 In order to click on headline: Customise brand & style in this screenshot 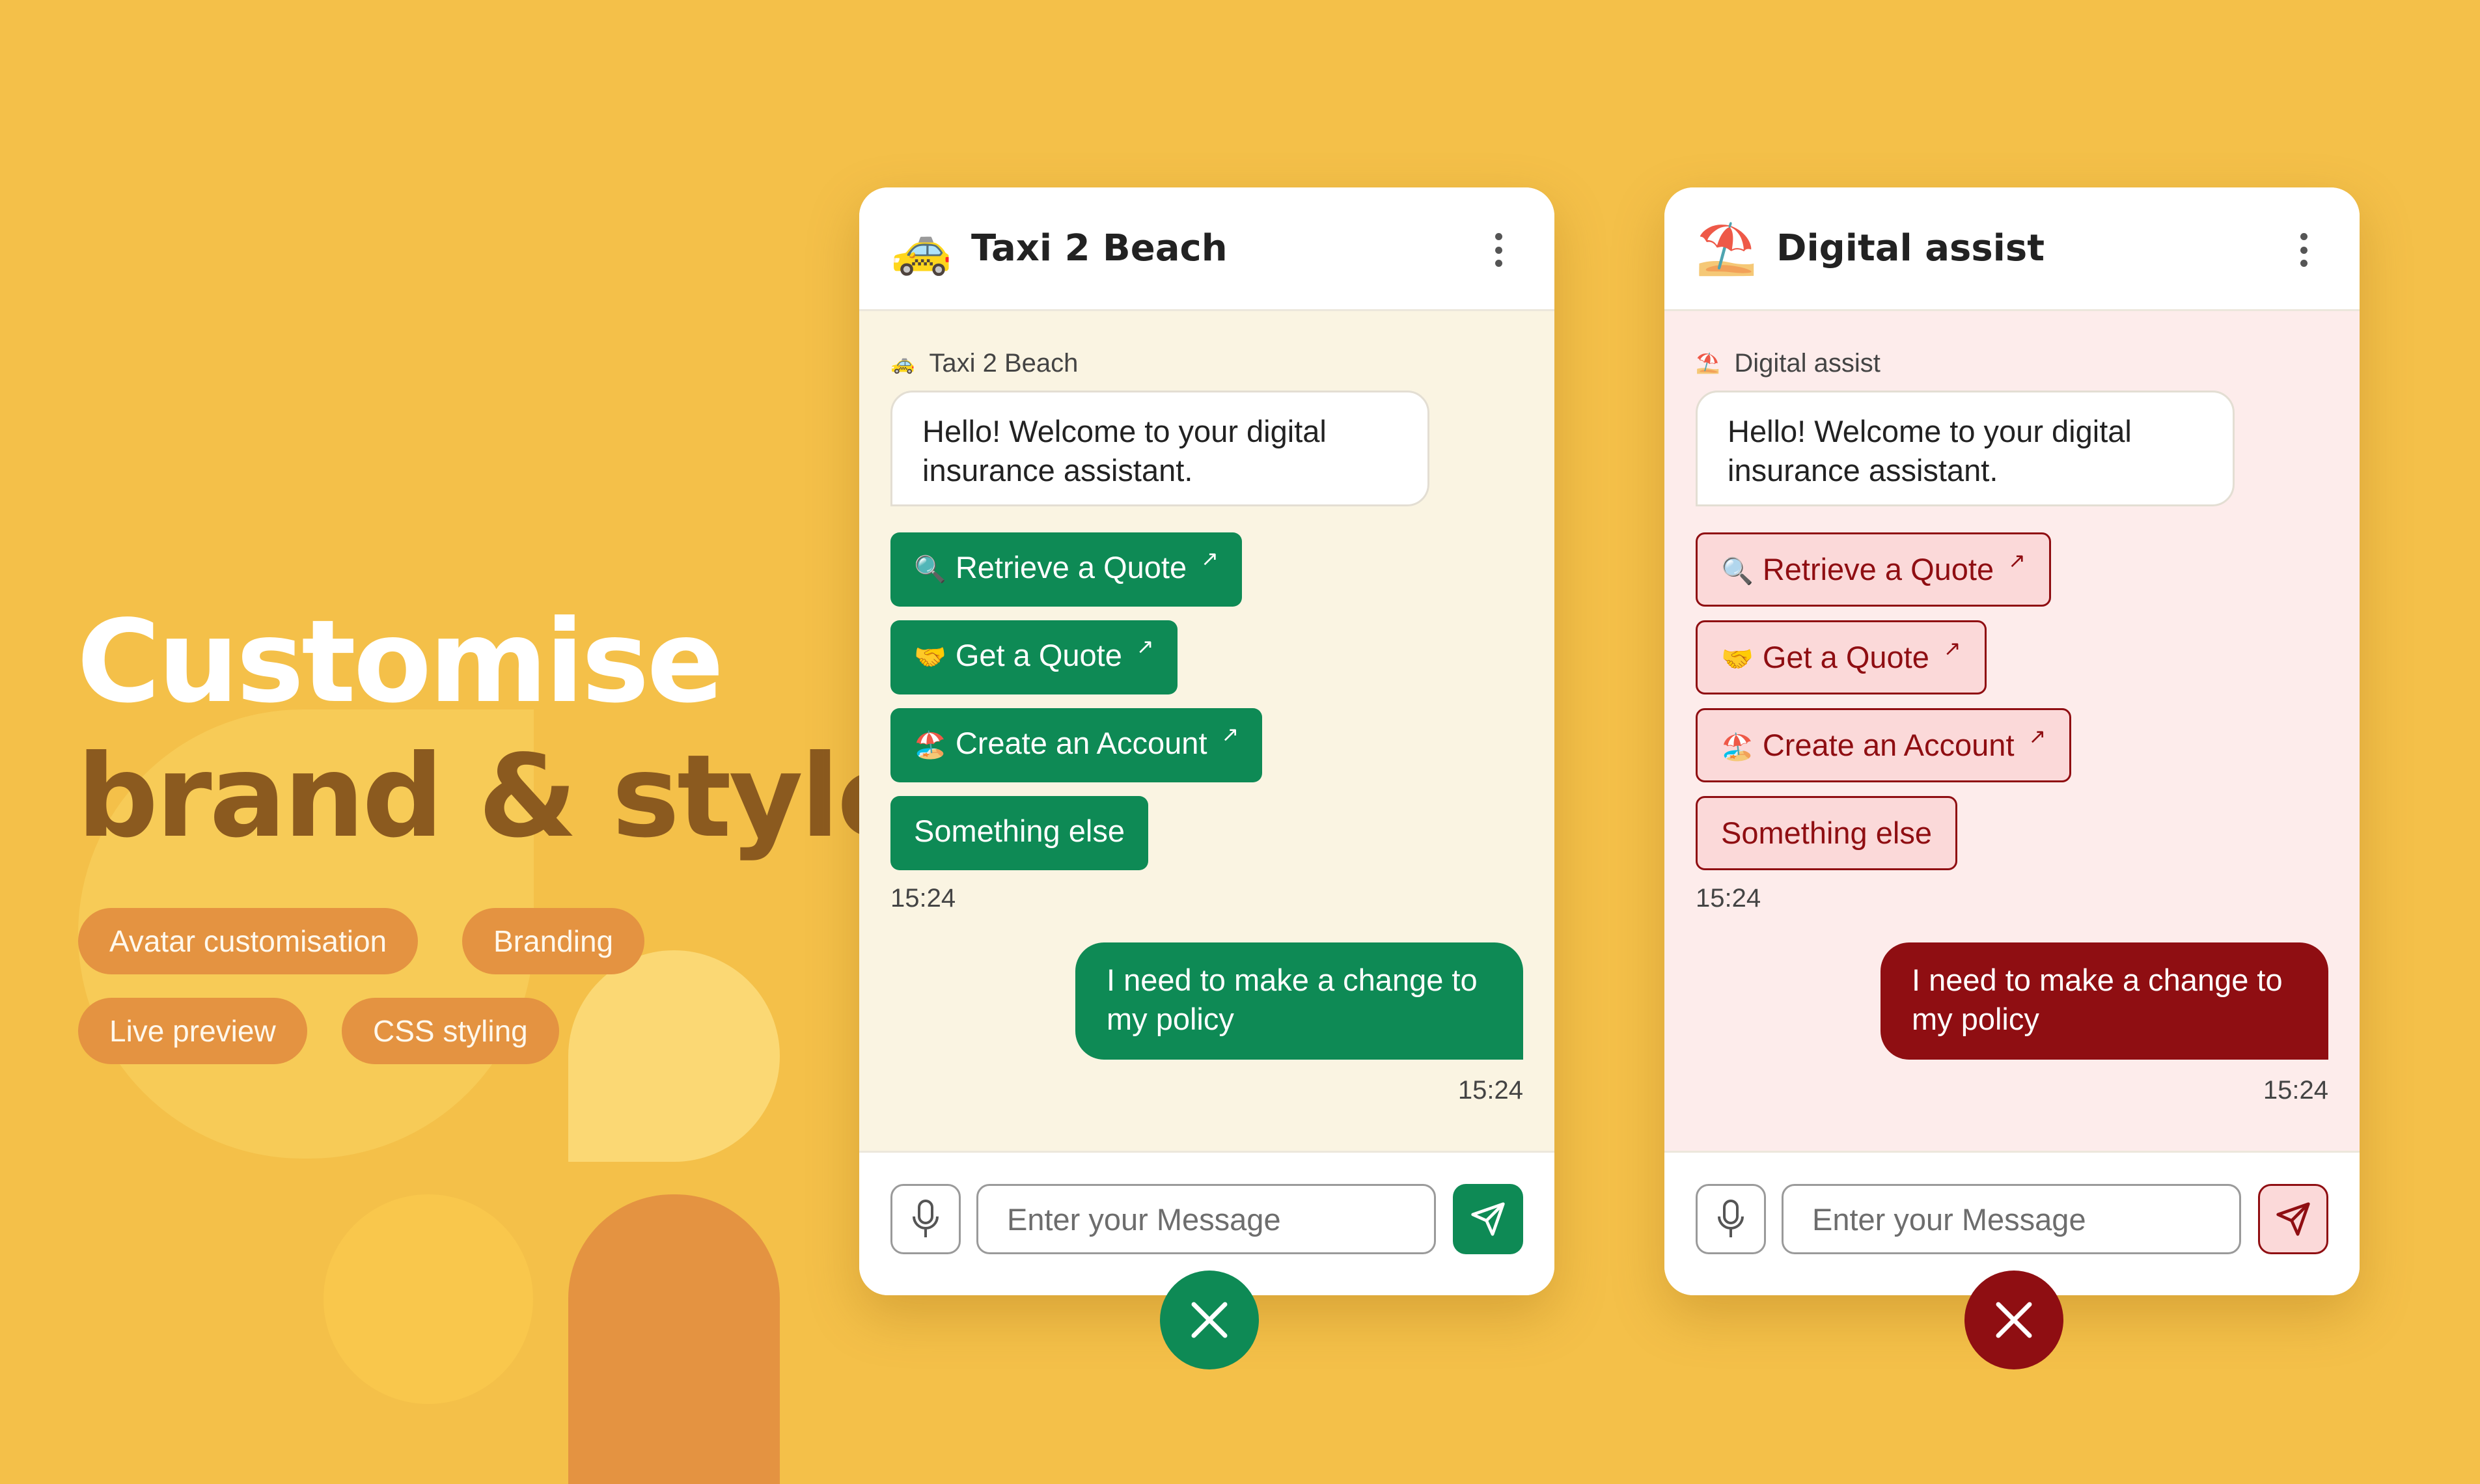, I will do `click(496, 729)`.